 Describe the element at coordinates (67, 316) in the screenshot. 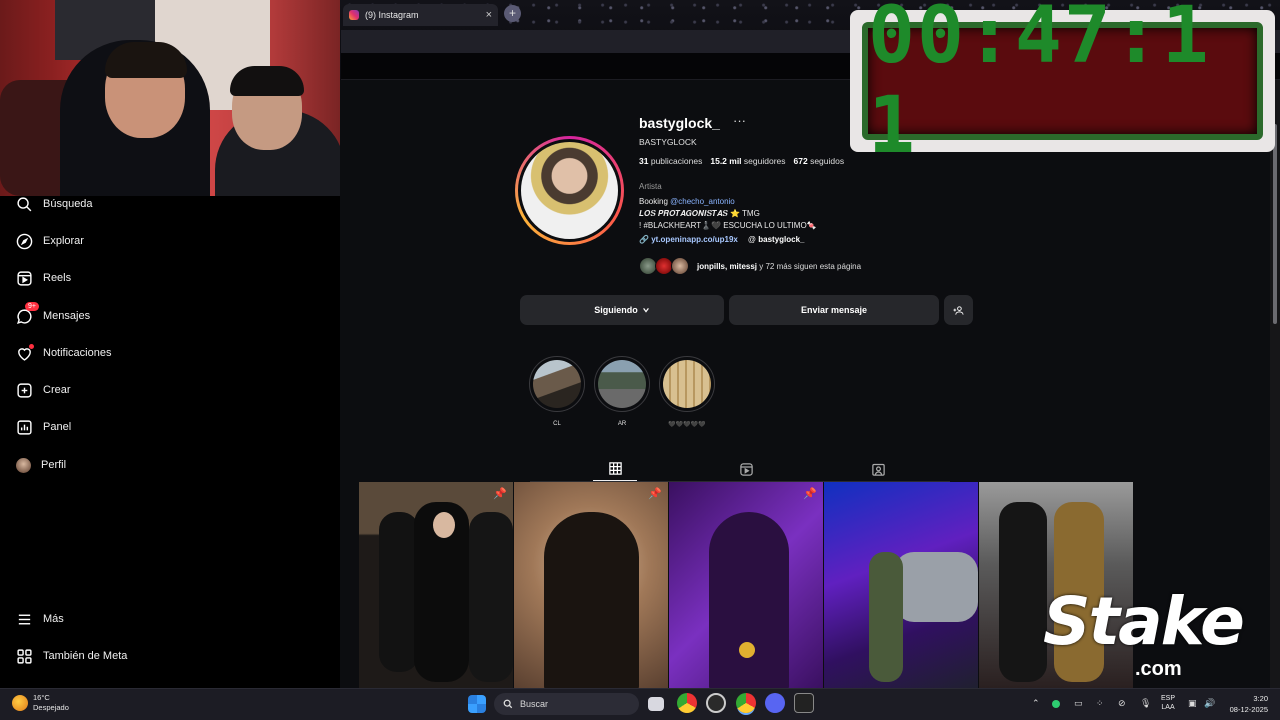

I see `sidebar-item-label: Mensajes` at that location.